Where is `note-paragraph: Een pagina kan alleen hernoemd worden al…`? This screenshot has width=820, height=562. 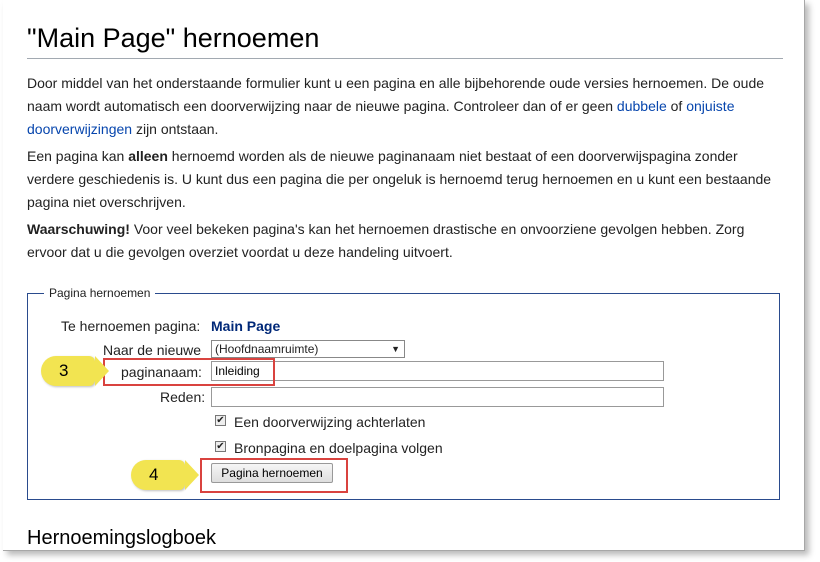 note-paragraph: Een pagina kan alleen hernoemd worden al… is located at coordinates (402, 179).